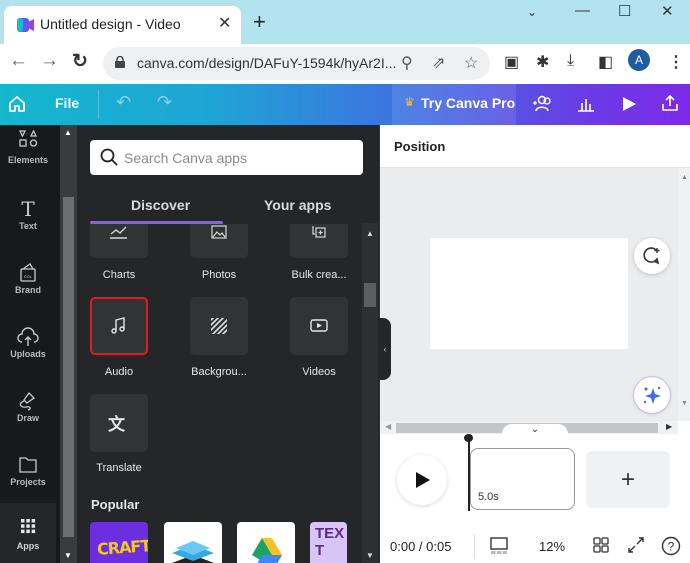  What do you see at coordinates (628, 479) in the screenshot?
I see `add-page-button: +` at bounding box center [628, 479].